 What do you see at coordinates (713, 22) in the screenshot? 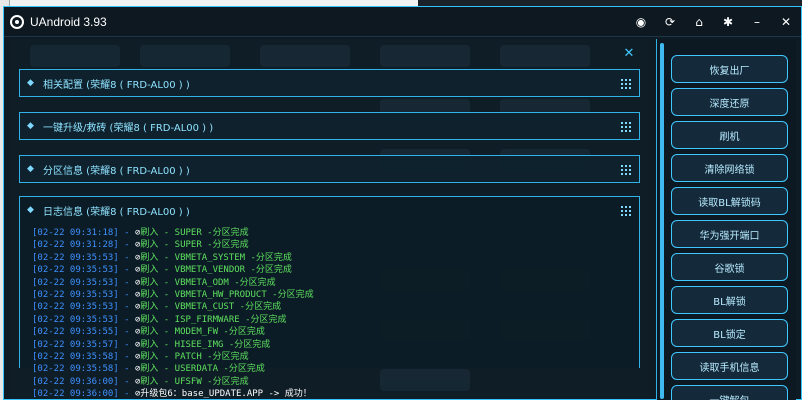
I see `titlebar-controls: ◉ ⟳ ⌂ ✱ – ✕` at bounding box center [713, 22].